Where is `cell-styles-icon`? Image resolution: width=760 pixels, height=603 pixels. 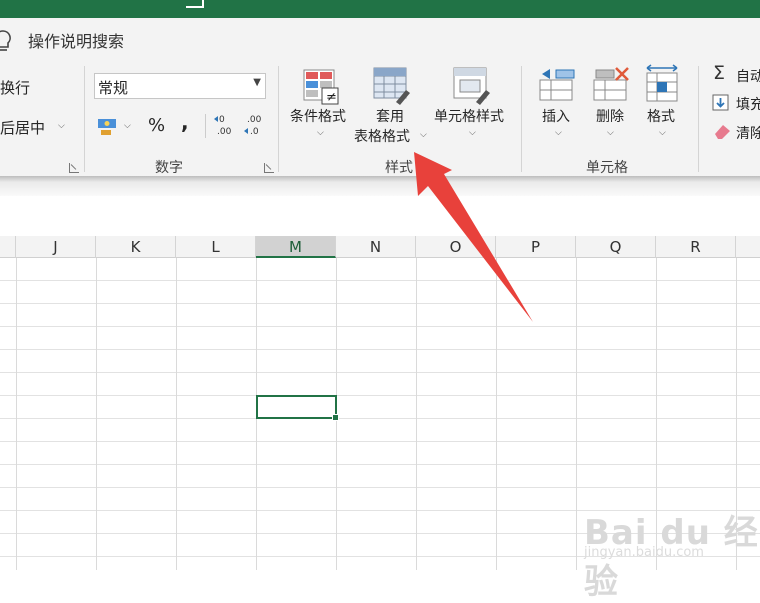
cell-styles-icon is located at coordinates (472, 86).